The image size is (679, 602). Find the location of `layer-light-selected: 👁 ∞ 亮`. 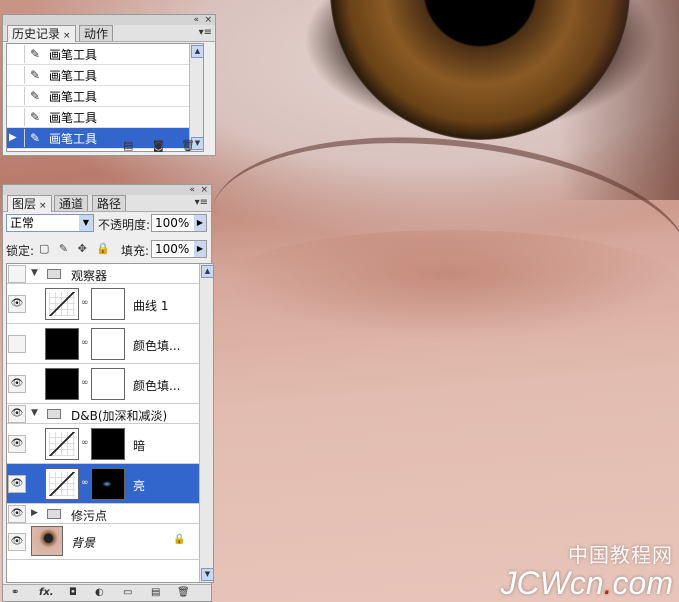

layer-light-selected: 👁 ∞ 亮 is located at coordinates (103, 484).